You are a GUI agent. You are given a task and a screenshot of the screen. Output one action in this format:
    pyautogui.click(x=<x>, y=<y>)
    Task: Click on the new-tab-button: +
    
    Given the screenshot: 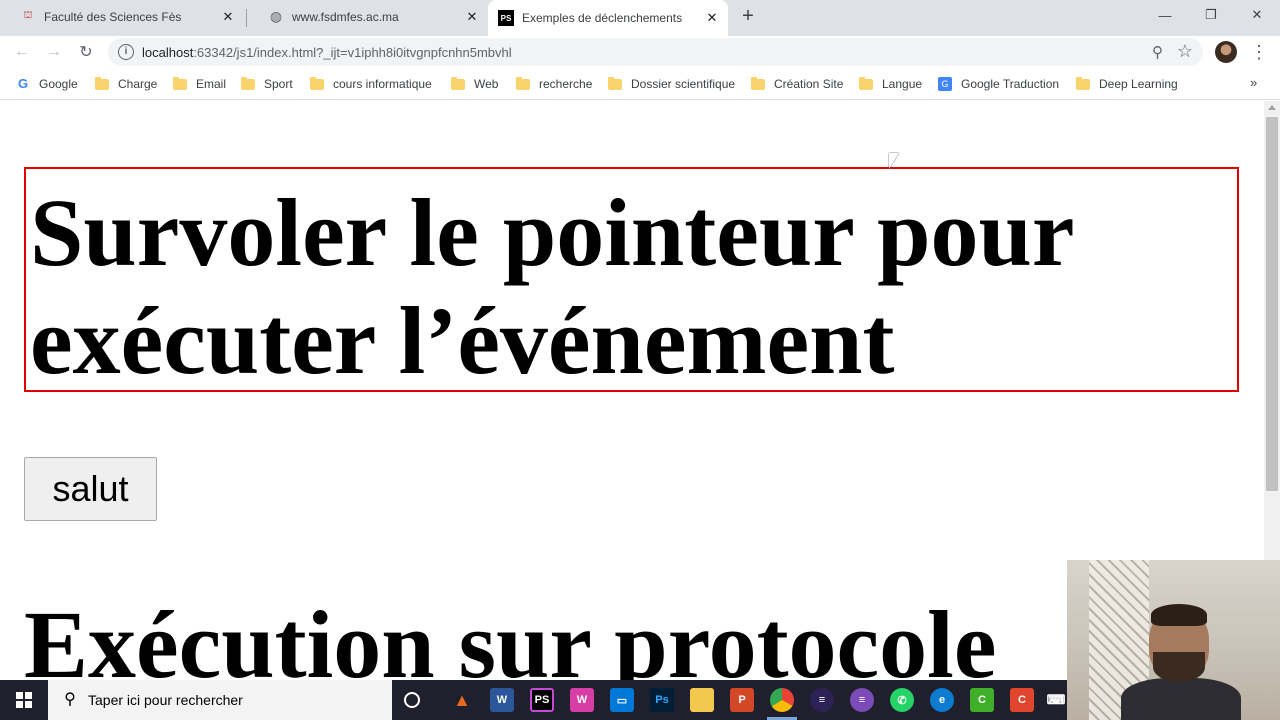 What is the action you would take?
    pyautogui.click(x=748, y=16)
    